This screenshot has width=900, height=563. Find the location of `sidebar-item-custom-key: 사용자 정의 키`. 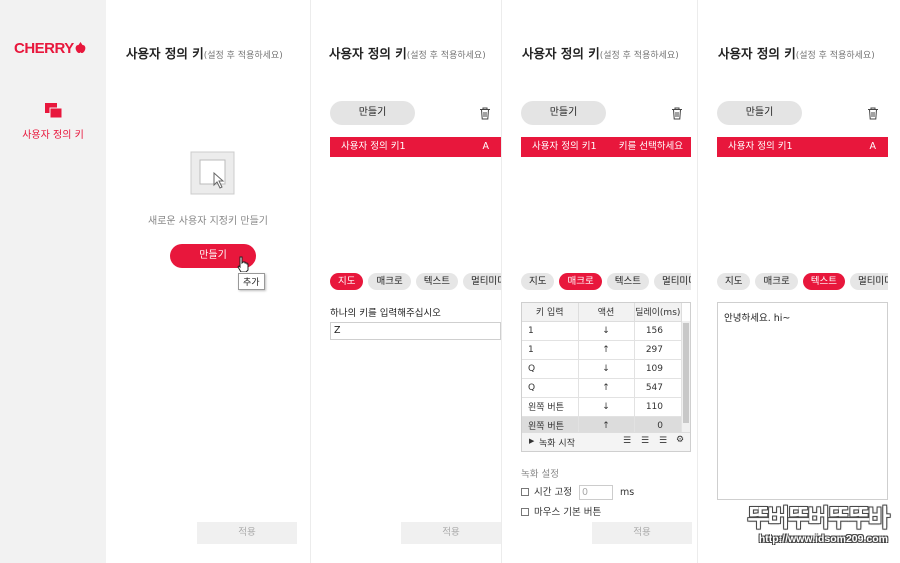

sidebar-item-custom-key: 사용자 정의 키 is located at coordinates (53, 133).